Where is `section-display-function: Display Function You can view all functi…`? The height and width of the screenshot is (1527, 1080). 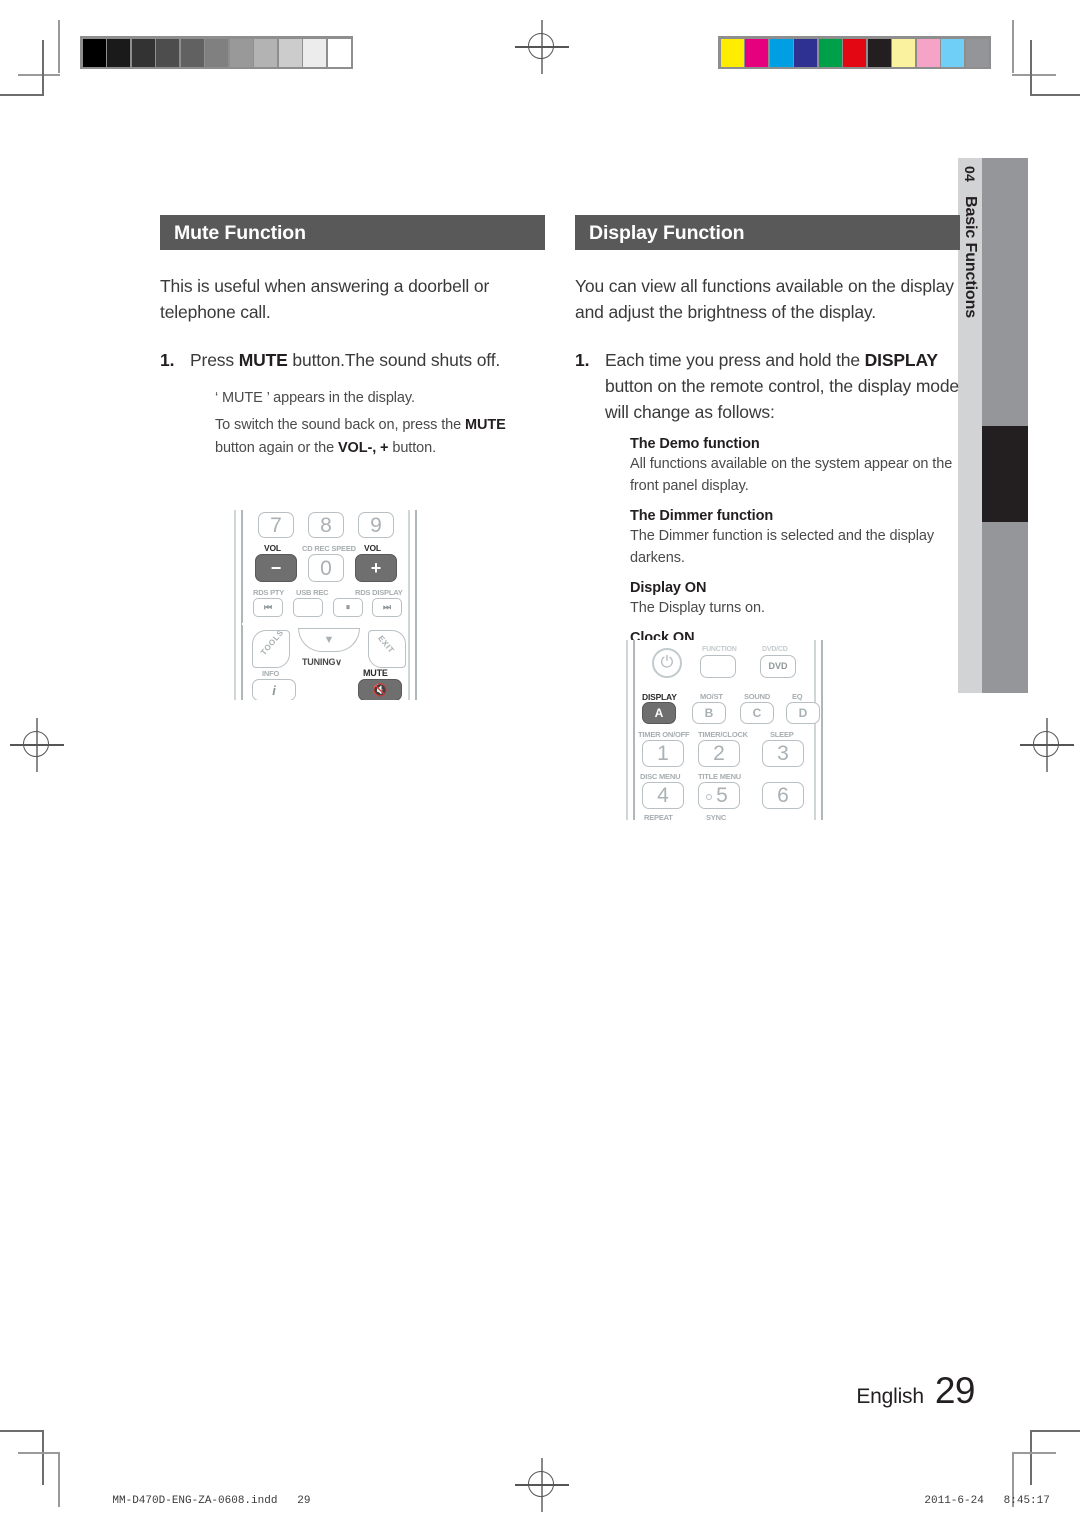
section-display-function: Display Function You can view all functi… is located at coordinates (767, 517).